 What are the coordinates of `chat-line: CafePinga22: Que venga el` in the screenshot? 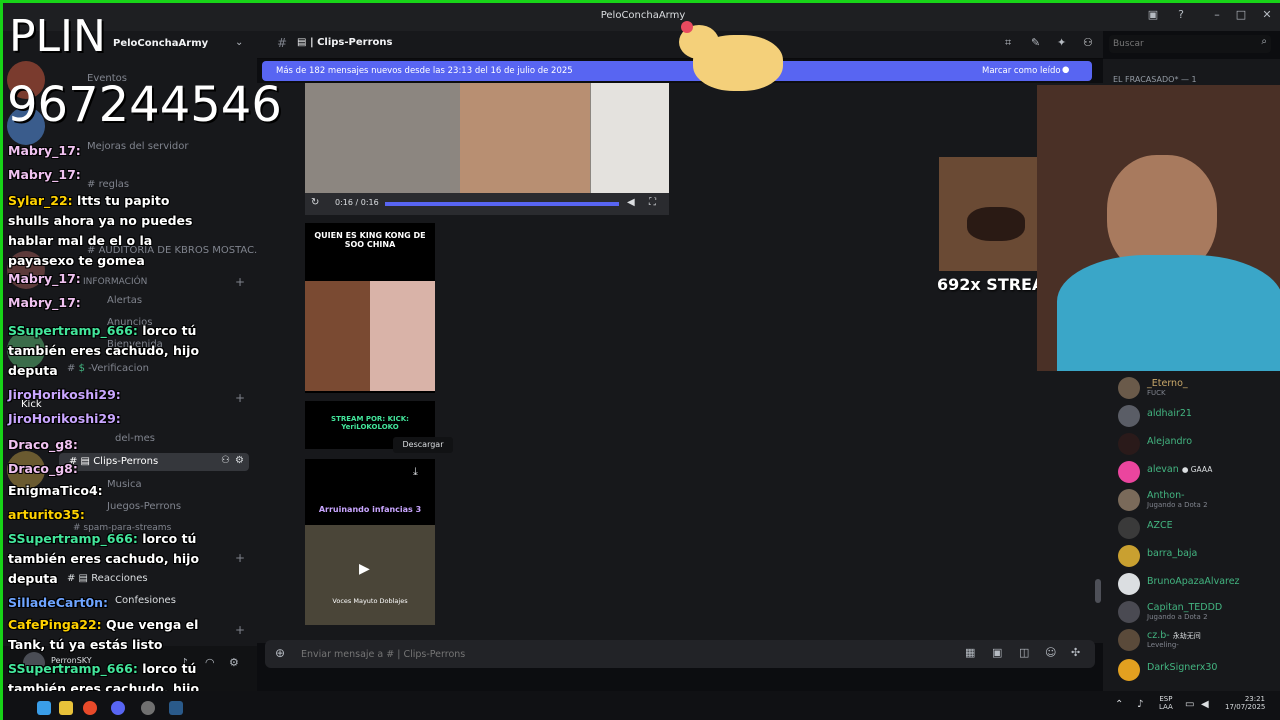 It's located at (103, 624).